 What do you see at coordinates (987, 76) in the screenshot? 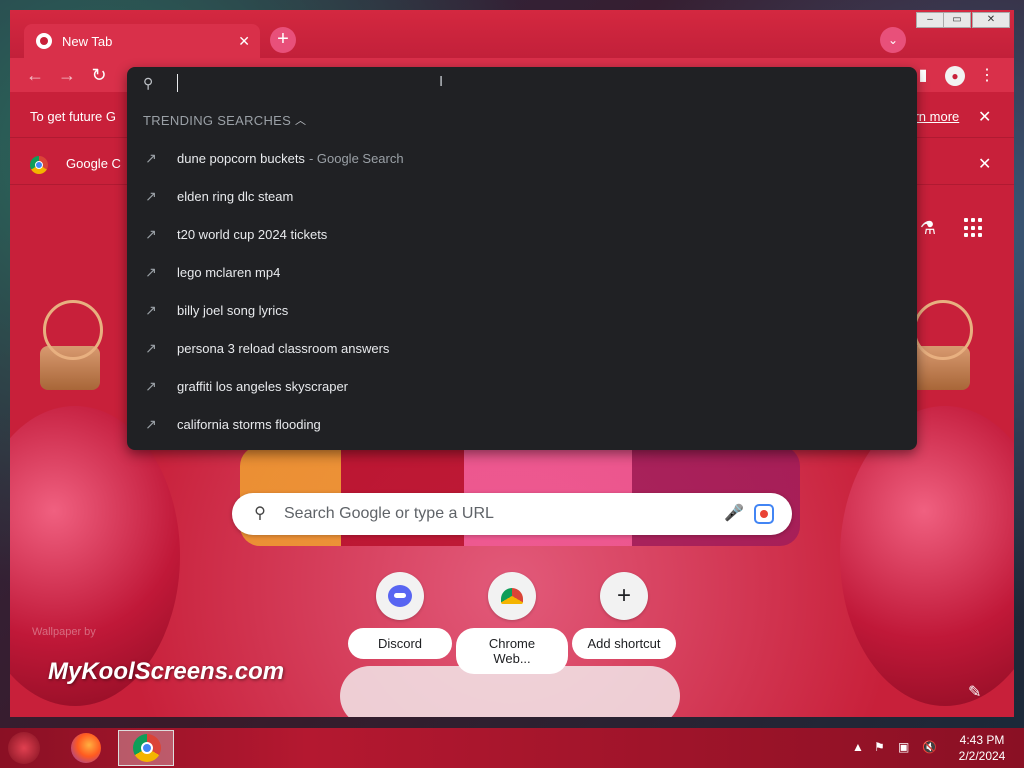
I see `menu-icon: ⋮` at bounding box center [987, 76].